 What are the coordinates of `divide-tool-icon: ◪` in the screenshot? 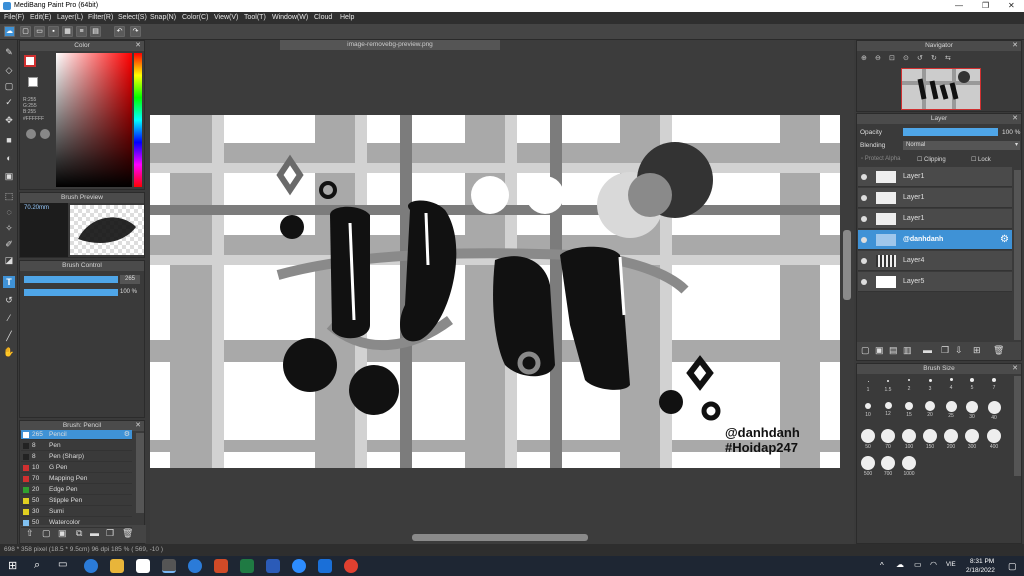 It's located at (9, 260).